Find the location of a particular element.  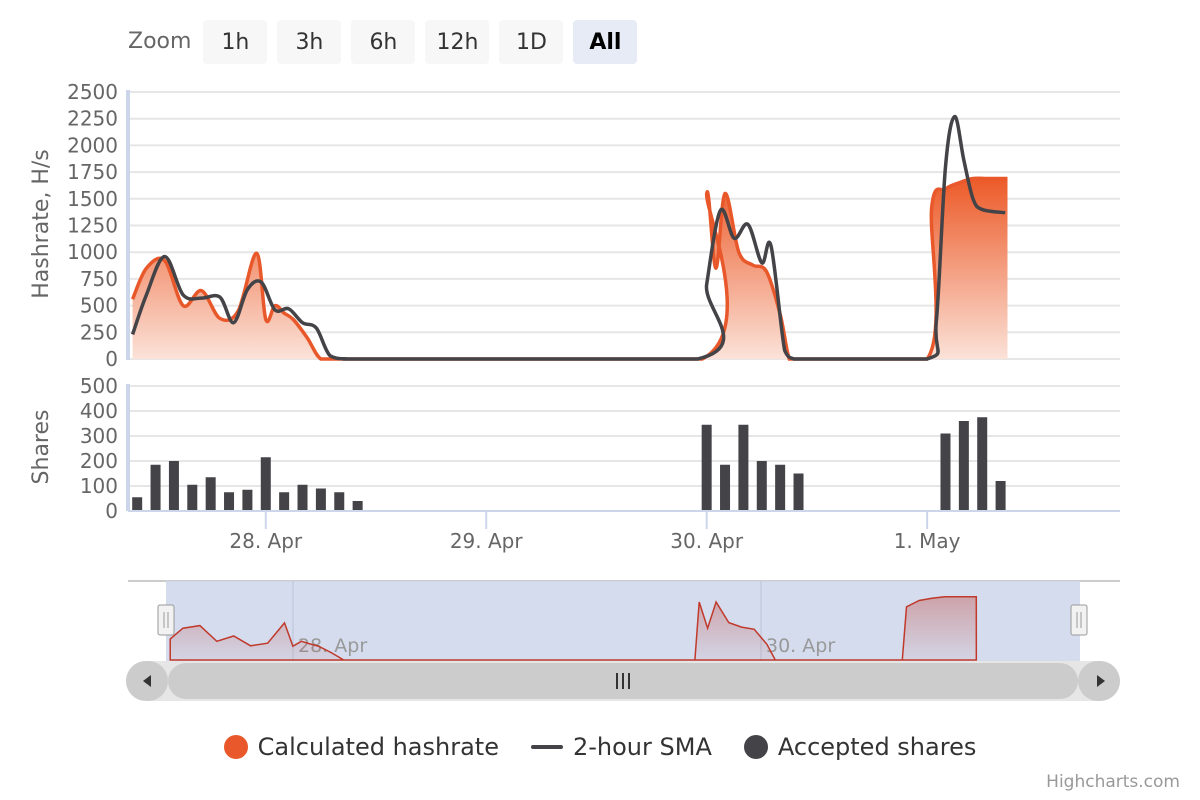

shares-y-tick-label: 200 is located at coordinates (99, 461).